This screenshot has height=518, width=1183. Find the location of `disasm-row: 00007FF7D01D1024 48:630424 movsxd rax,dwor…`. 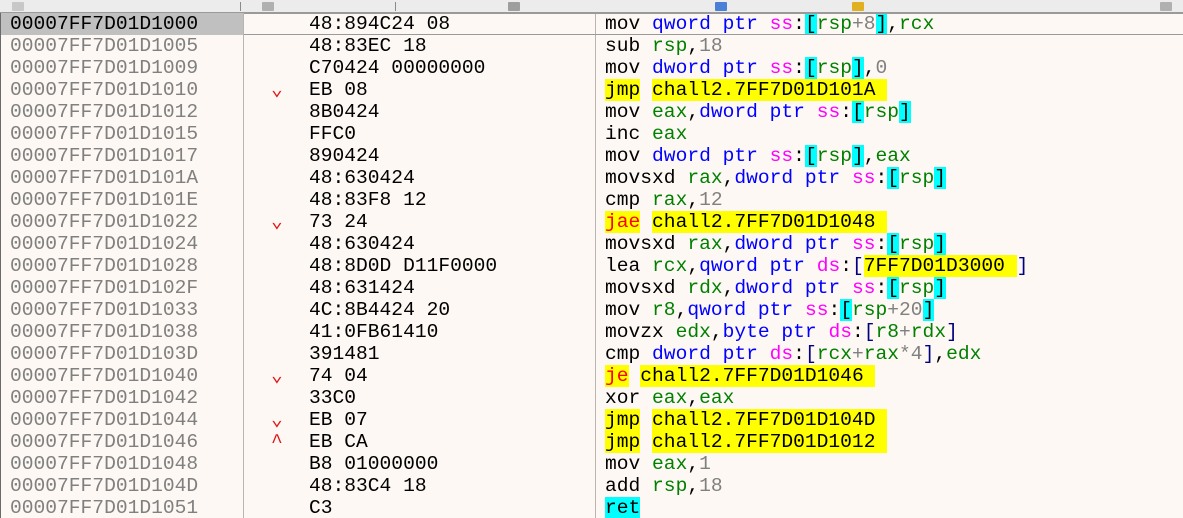

disasm-row: 00007FF7D01D1024 48:630424 movsxd rax,dwor… is located at coordinates (592, 244).